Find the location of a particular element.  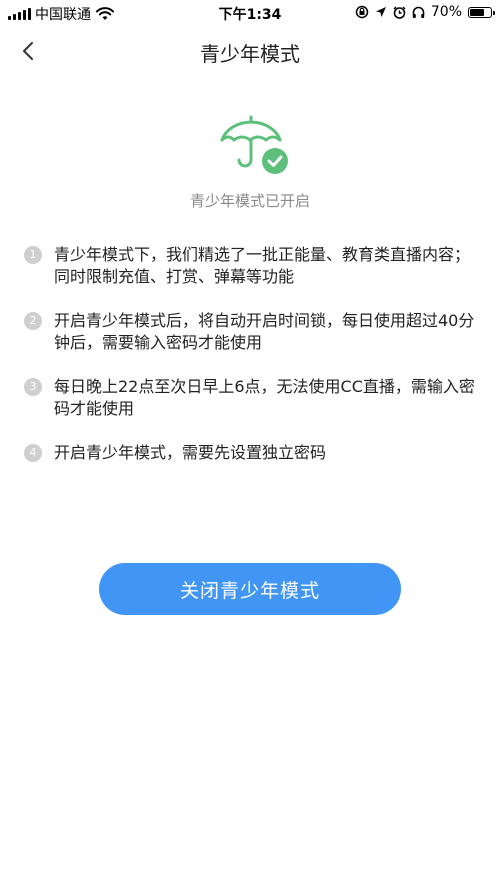

rule-text: 开启青少年模式，需要先设置独立密码 is located at coordinates (190, 452).